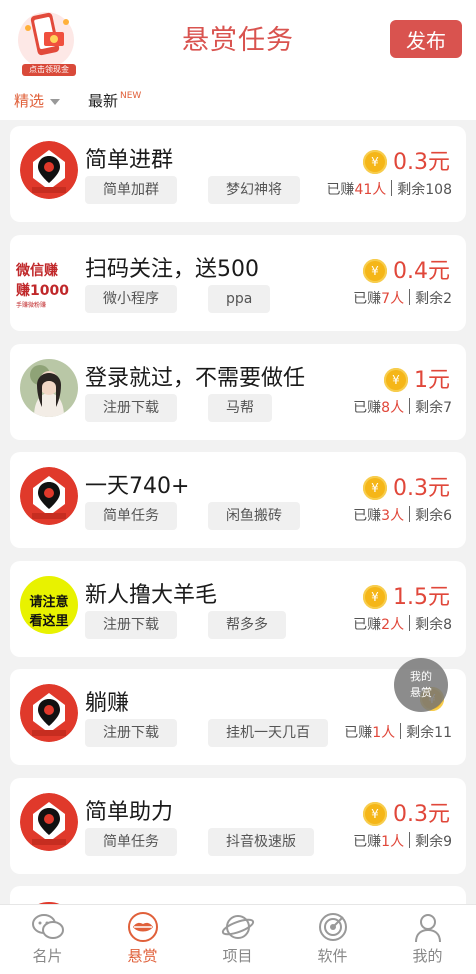  I want to click on nav-item-0: 名片, so click(47, 939).